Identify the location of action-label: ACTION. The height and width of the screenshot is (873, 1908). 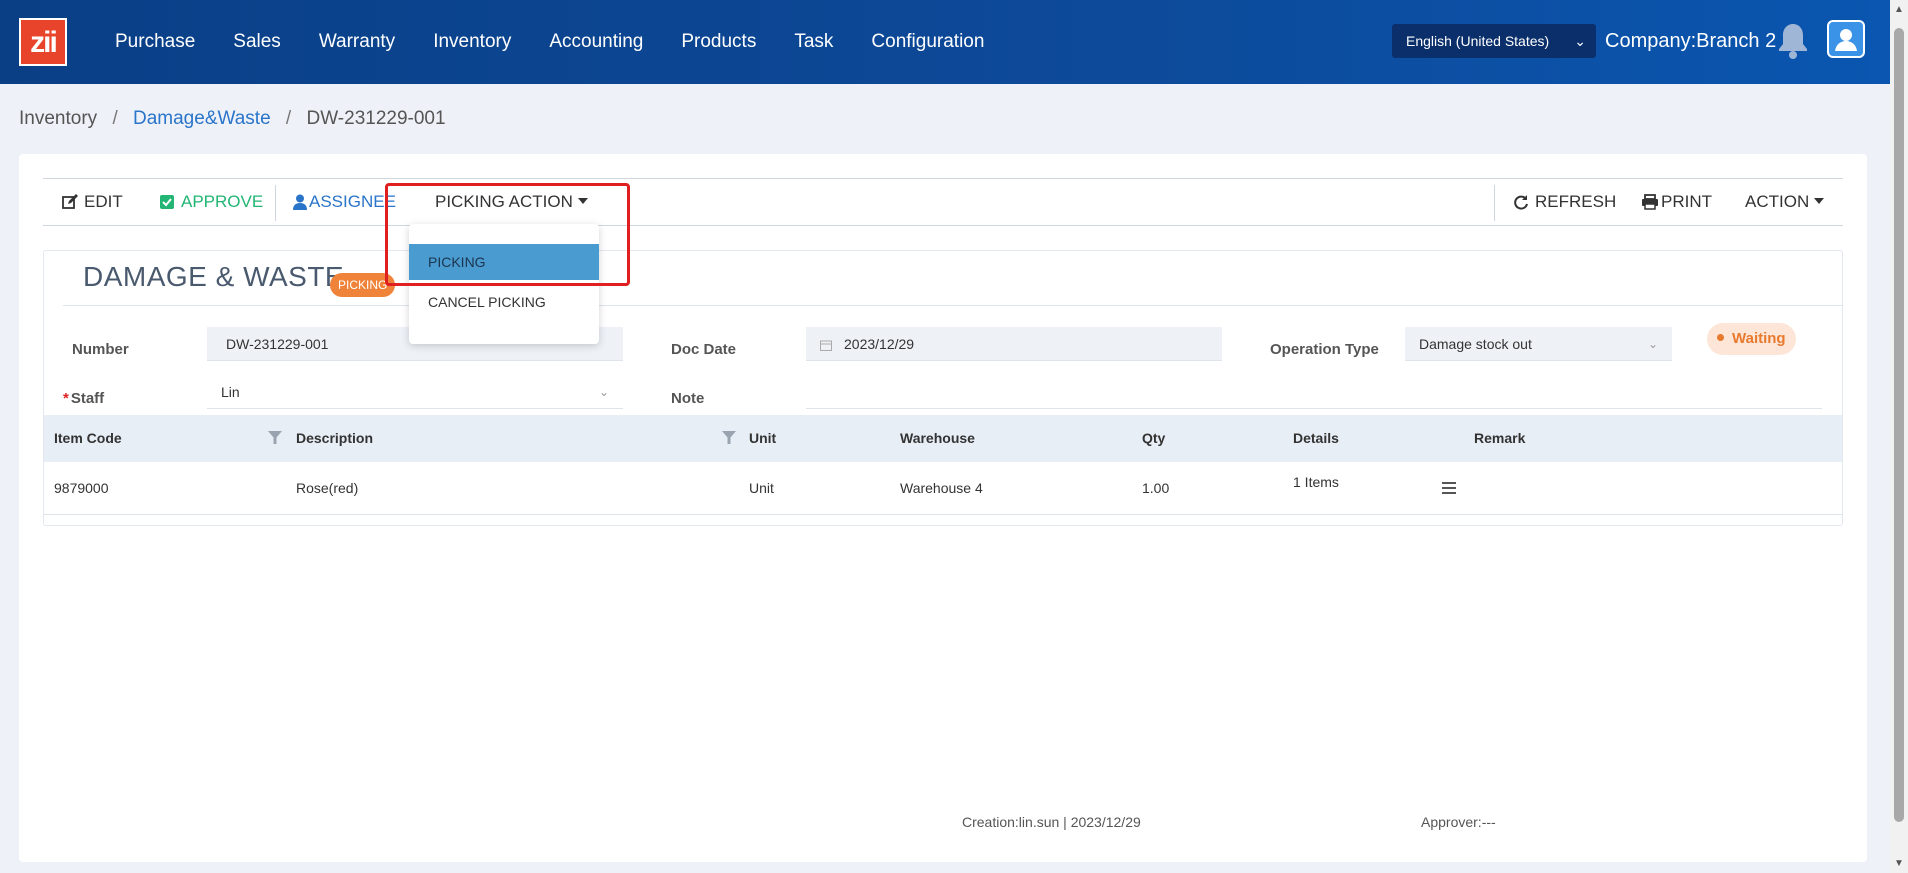
(1777, 201).